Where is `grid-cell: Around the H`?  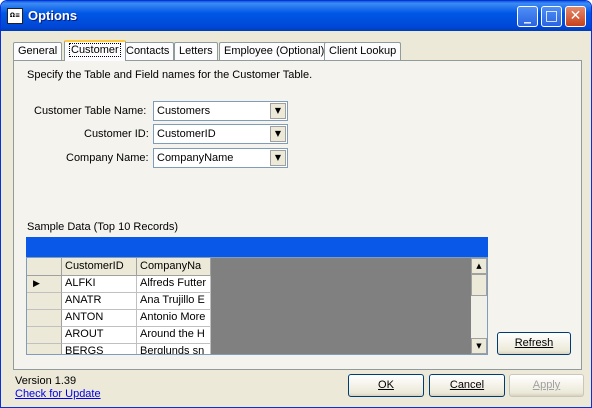
grid-cell: Around the H is located at coordinates (174, 335).